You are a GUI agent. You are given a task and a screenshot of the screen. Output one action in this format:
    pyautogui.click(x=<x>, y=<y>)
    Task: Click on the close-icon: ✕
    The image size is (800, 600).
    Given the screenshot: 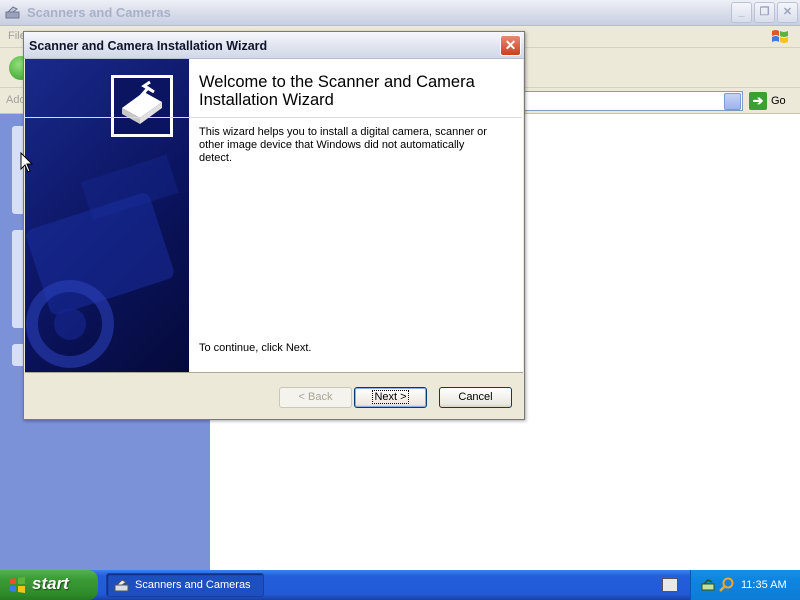 What is the action you would take?
    pyautogui.click(x=510, y=45)
    